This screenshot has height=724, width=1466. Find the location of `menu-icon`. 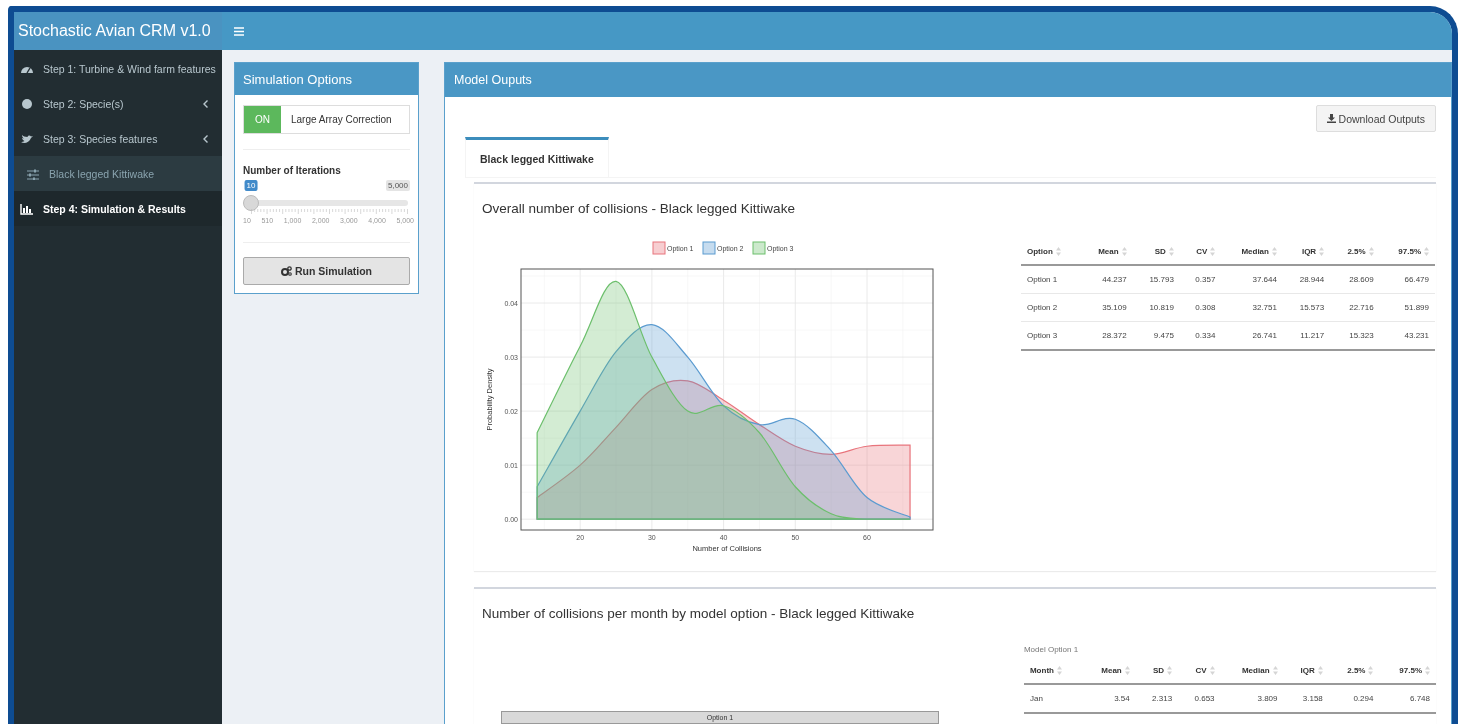

menu-icon is located at coordinates (239, 31).